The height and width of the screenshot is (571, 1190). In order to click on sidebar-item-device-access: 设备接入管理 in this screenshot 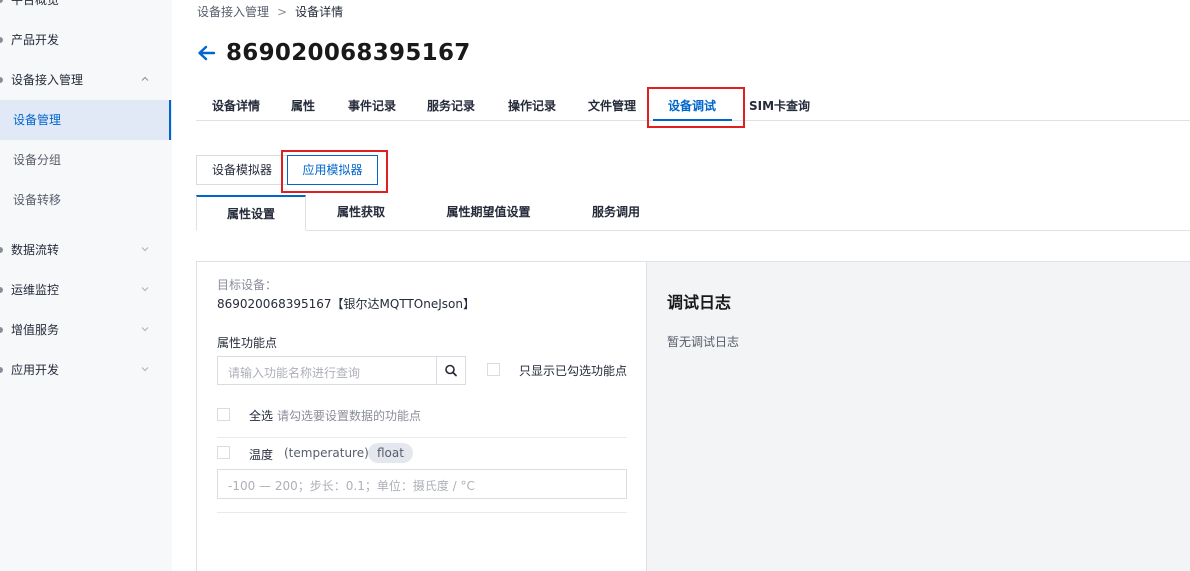, I will do `click(86, 80)`.